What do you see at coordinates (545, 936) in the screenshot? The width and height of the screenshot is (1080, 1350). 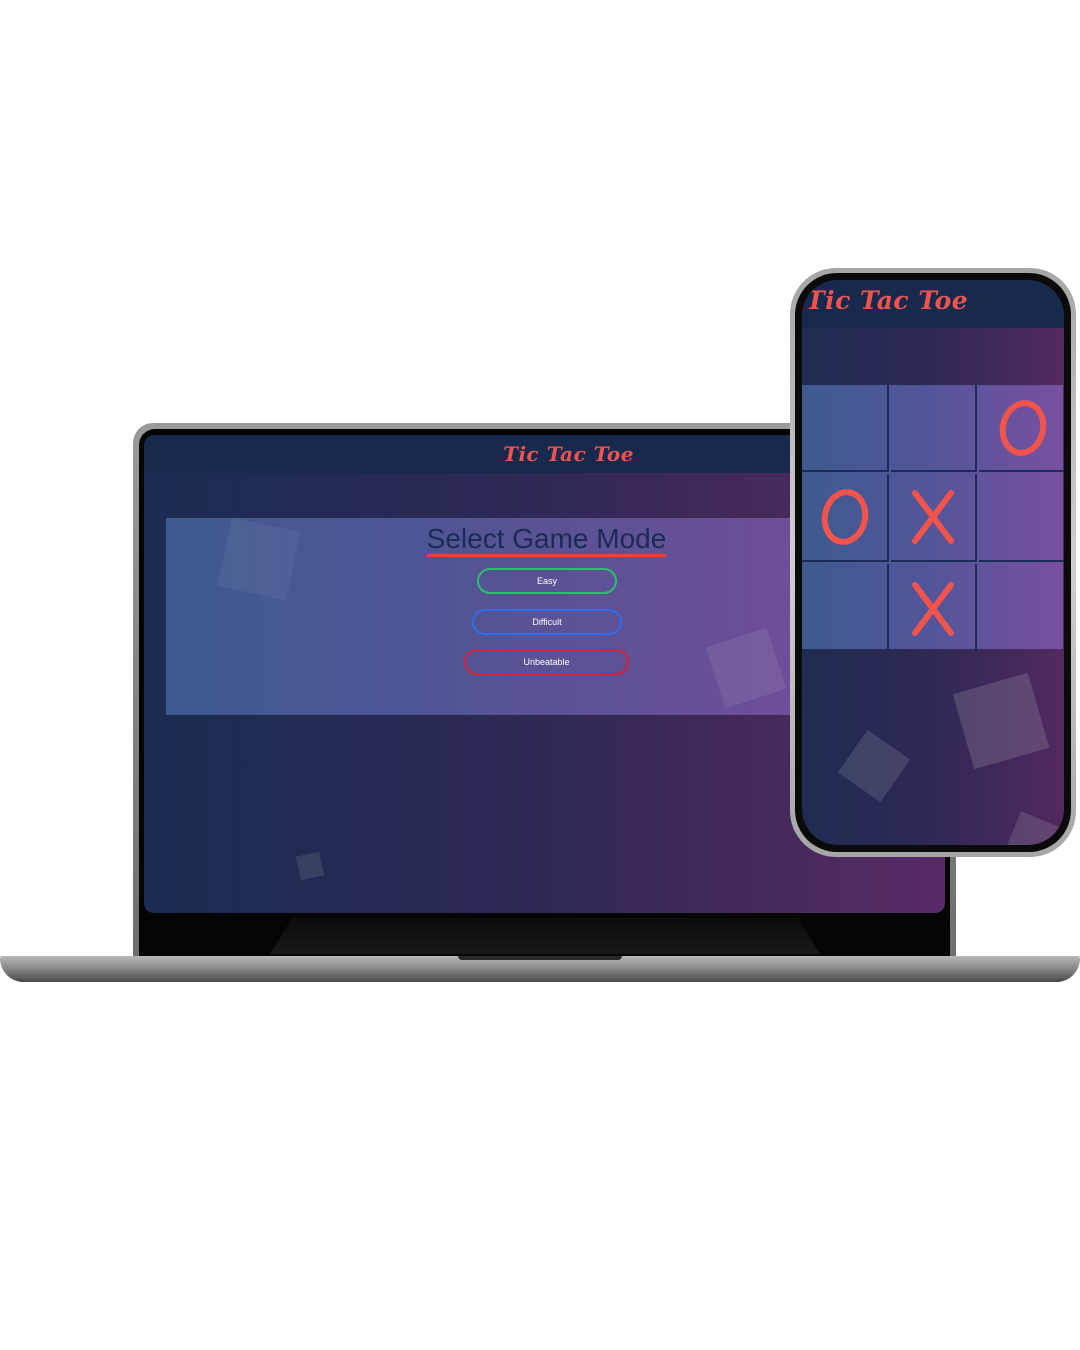 I see `laptop-keyboard` at bounding box center [545, 936].